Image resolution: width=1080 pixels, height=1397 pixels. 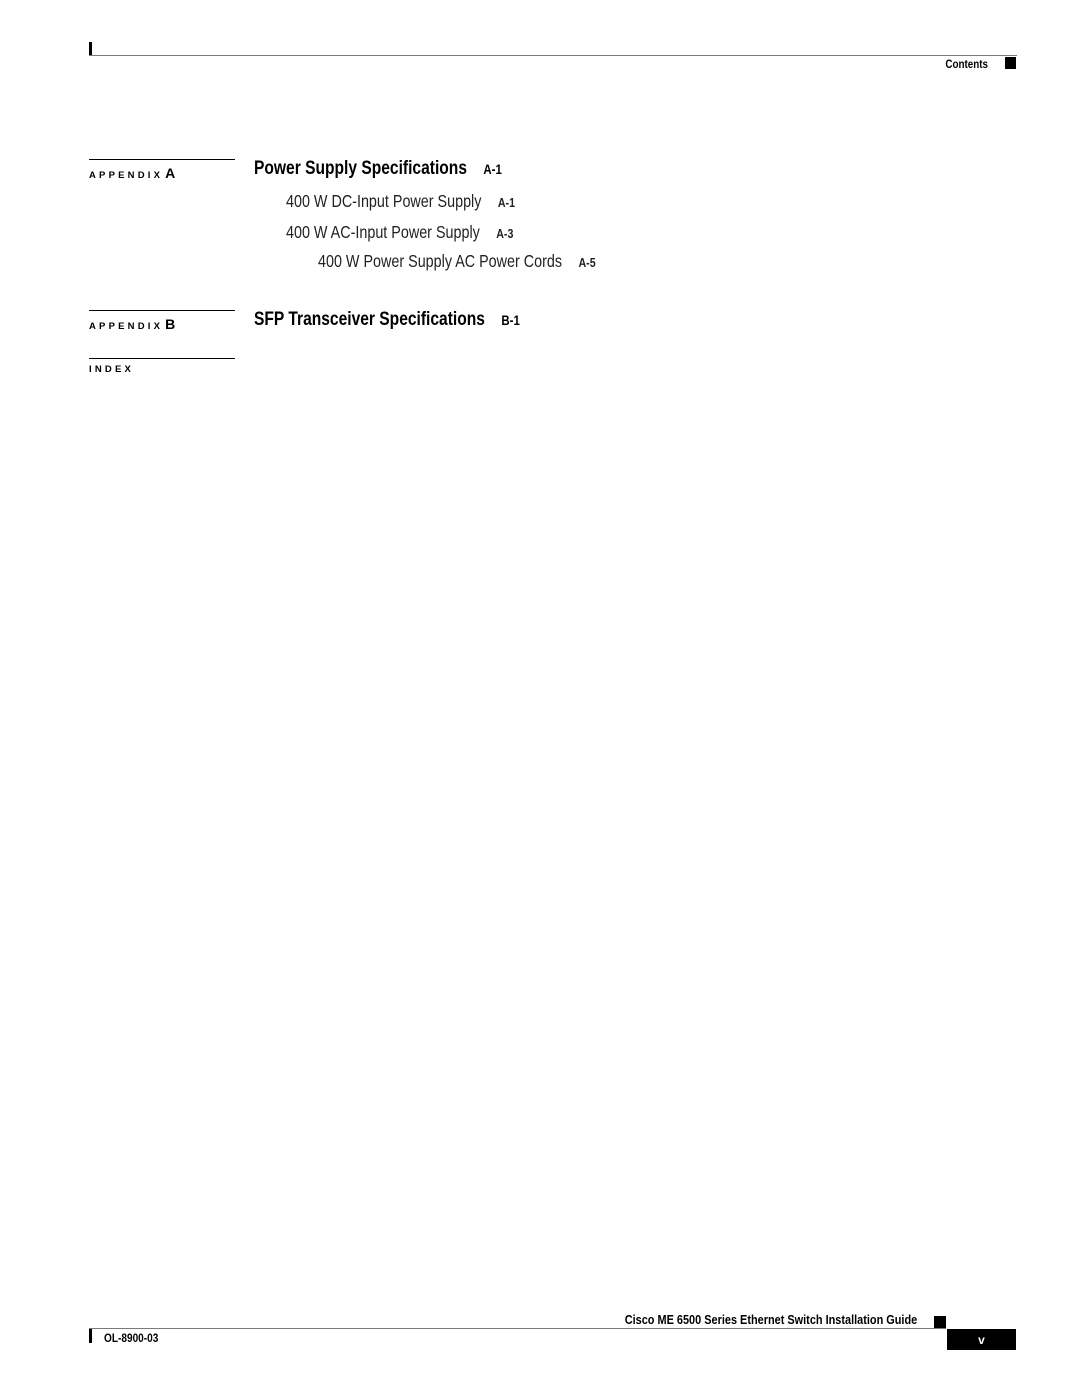 What do you see at coordinates (126, 326) in the screenshot?
I see `appendix-b-word: APPENDIX` at bounding box center [126, 326].